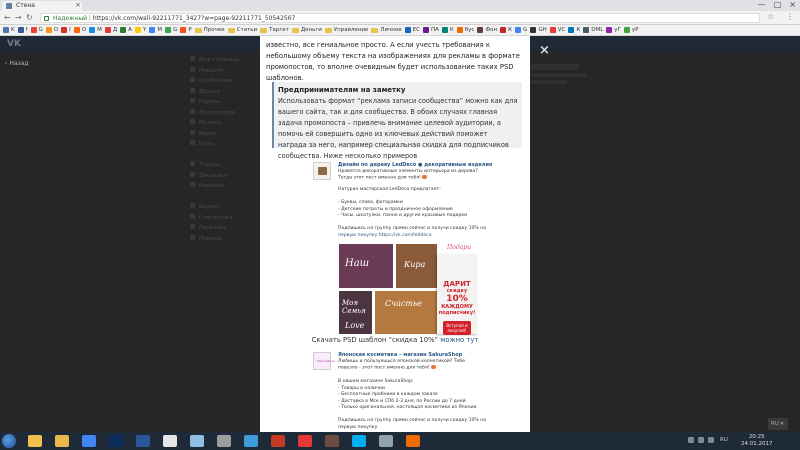 This screenshot has width=800, height=450. Describe the element at coordinates (358, 427) in the screenshot. I see `post-line: первую покупку` at that location.